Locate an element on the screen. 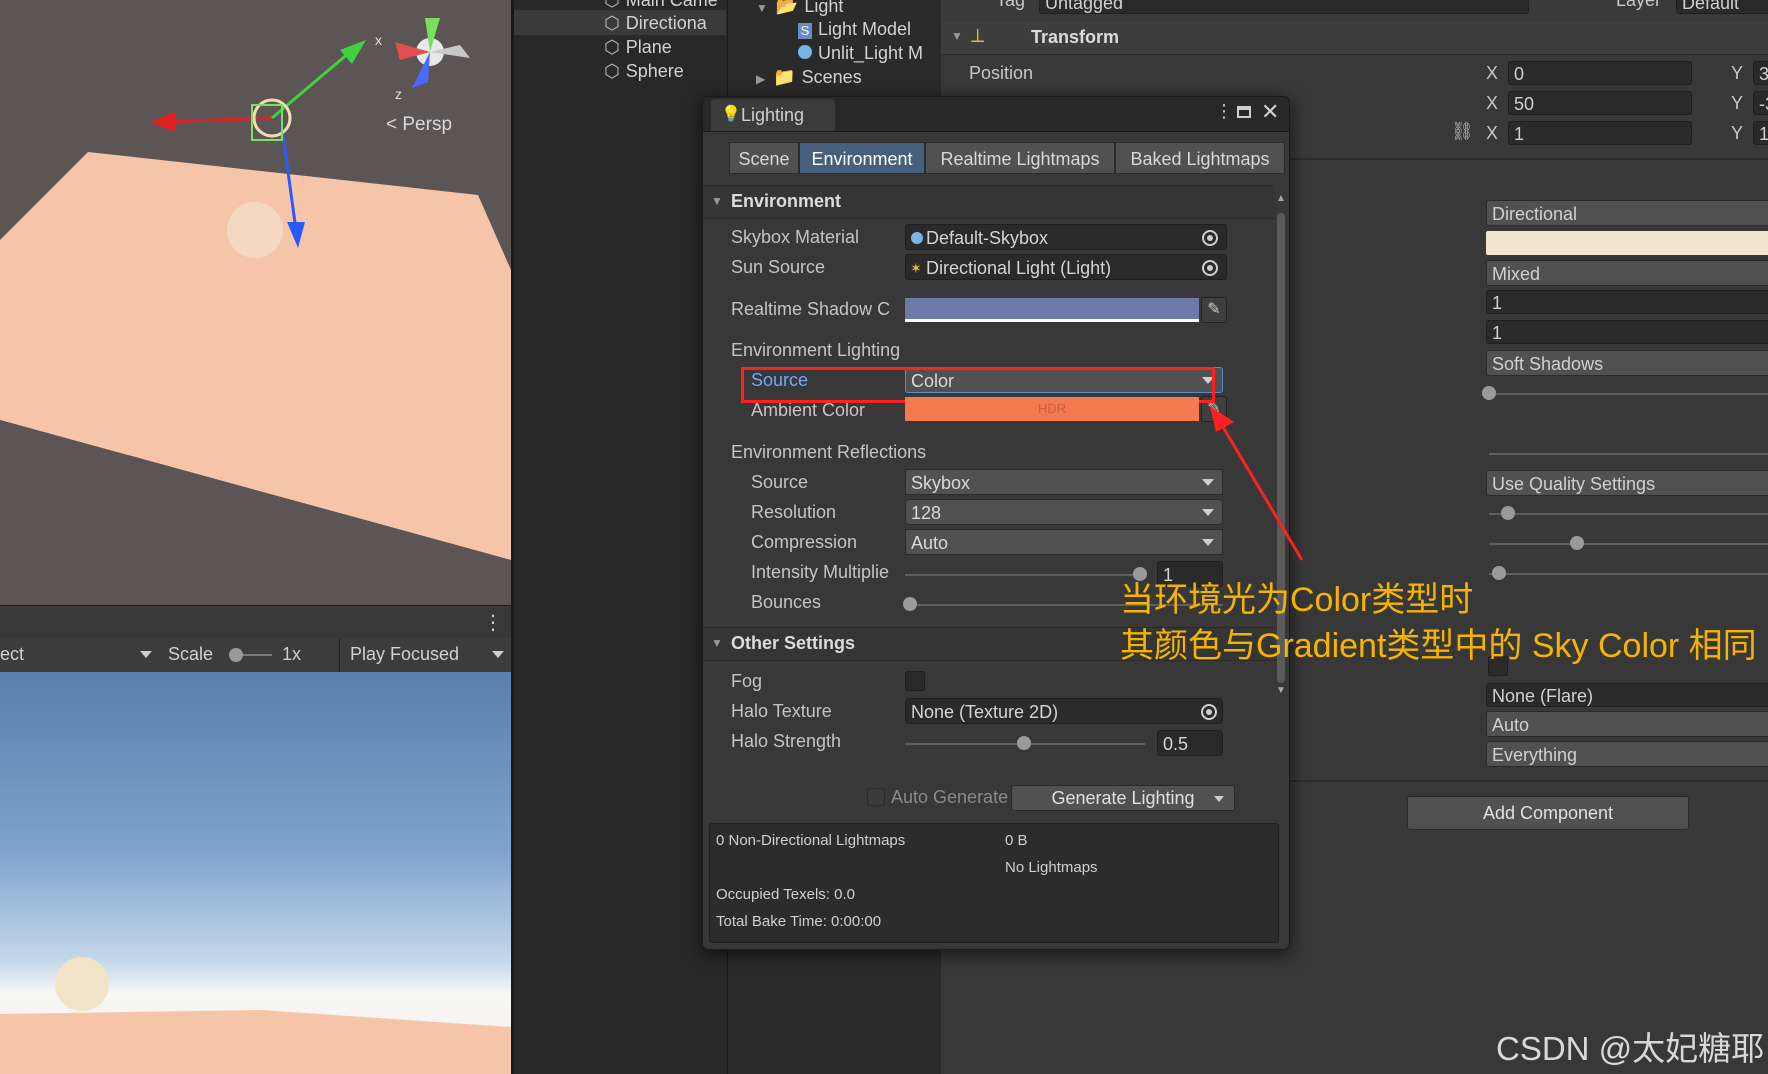 This screenshot has width=1768, height=1074. bounces-label: Bounces is located at coordinates (786, 602).